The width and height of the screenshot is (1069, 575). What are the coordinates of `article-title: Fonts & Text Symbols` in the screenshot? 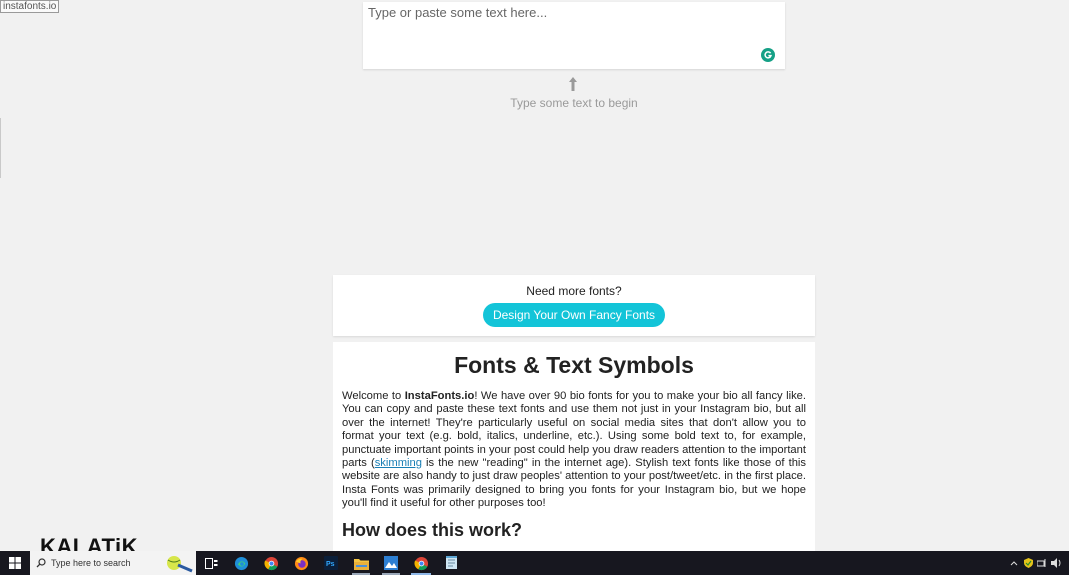 It's located at (574, 365).